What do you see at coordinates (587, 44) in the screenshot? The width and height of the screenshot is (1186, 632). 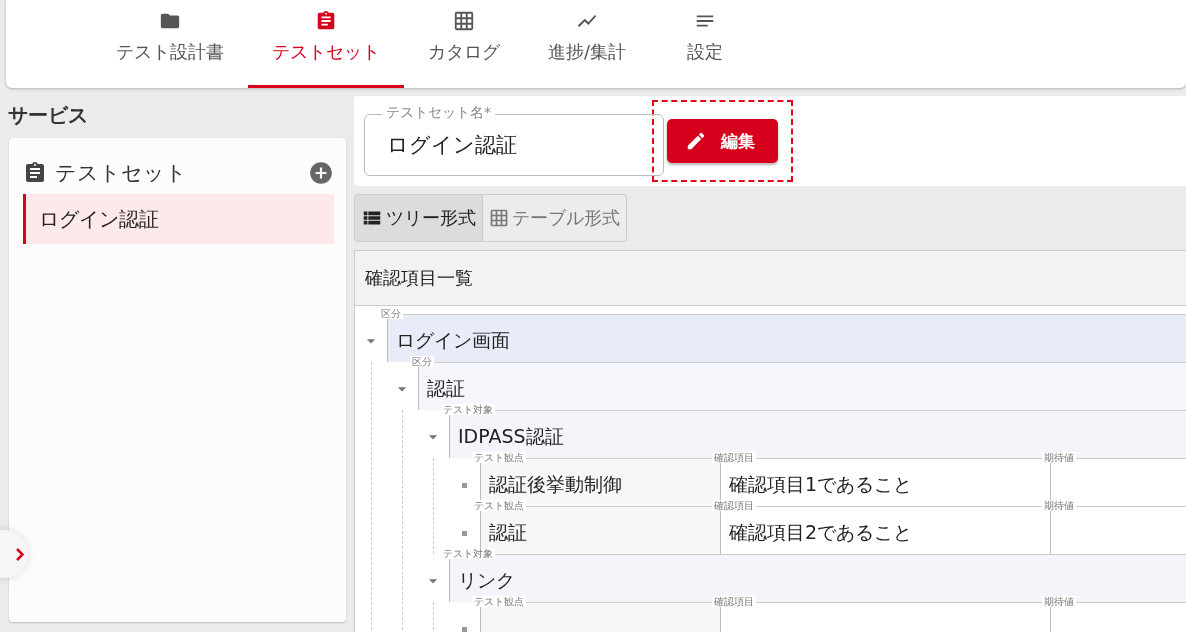 I see `nav-tab: 進捗/集計` at bounding box center [587, 44].